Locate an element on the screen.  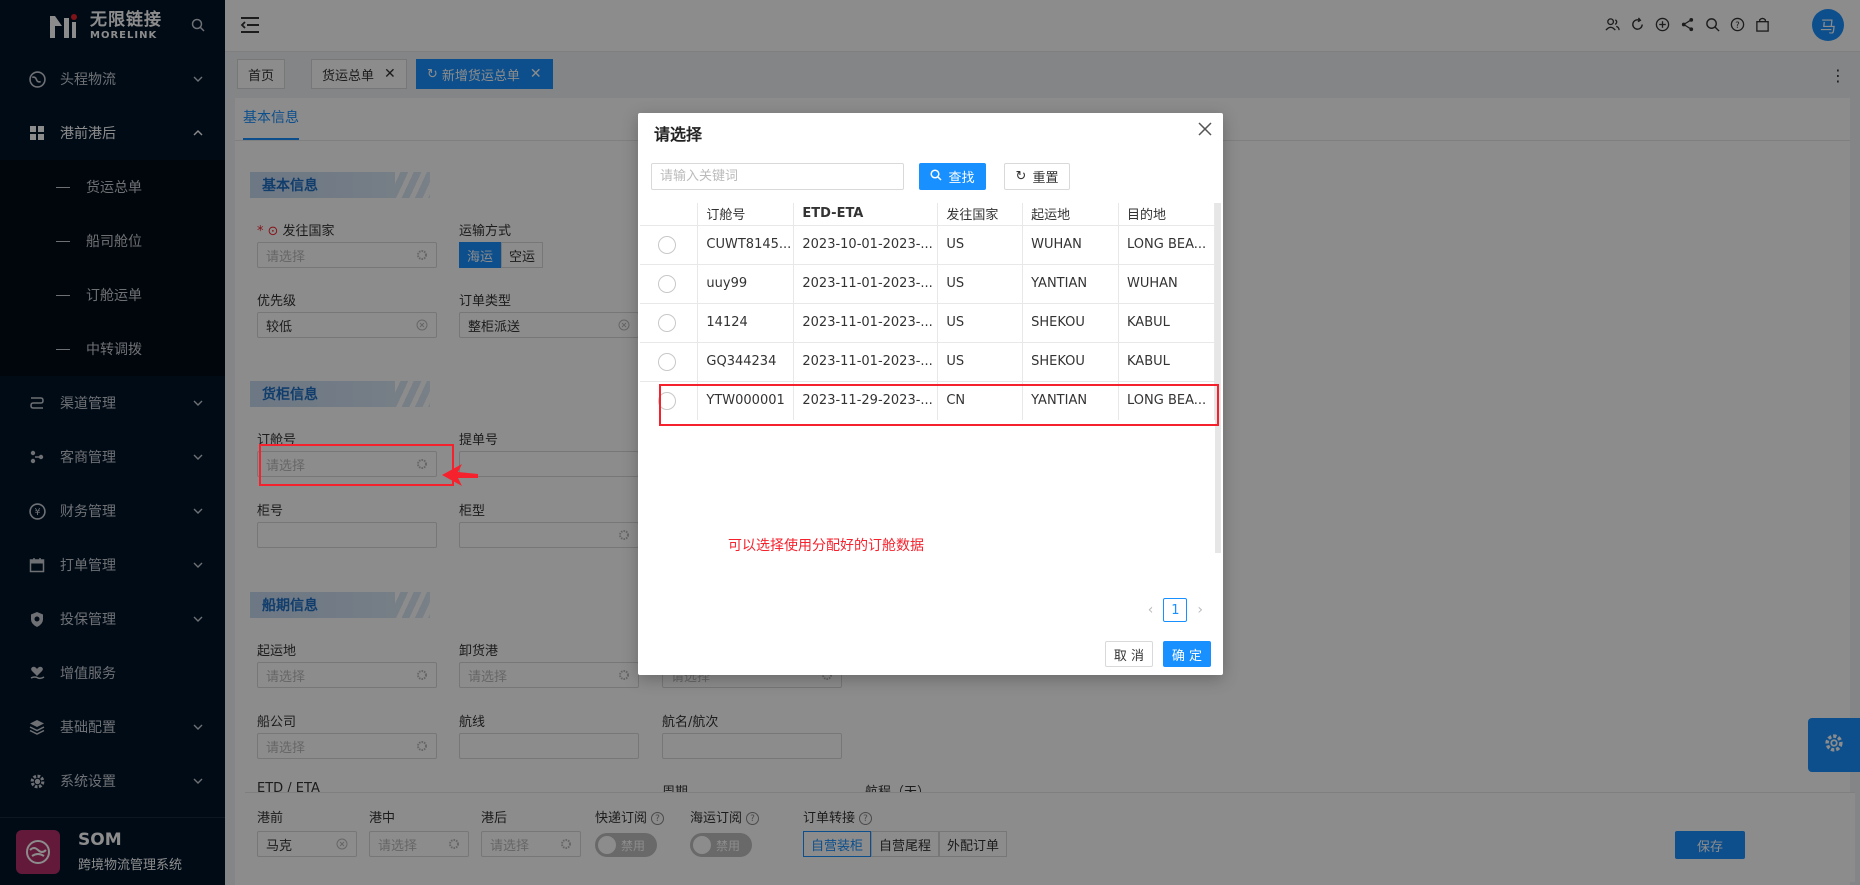
dialog-title: 请选择 is located at coordinates (678, 134).